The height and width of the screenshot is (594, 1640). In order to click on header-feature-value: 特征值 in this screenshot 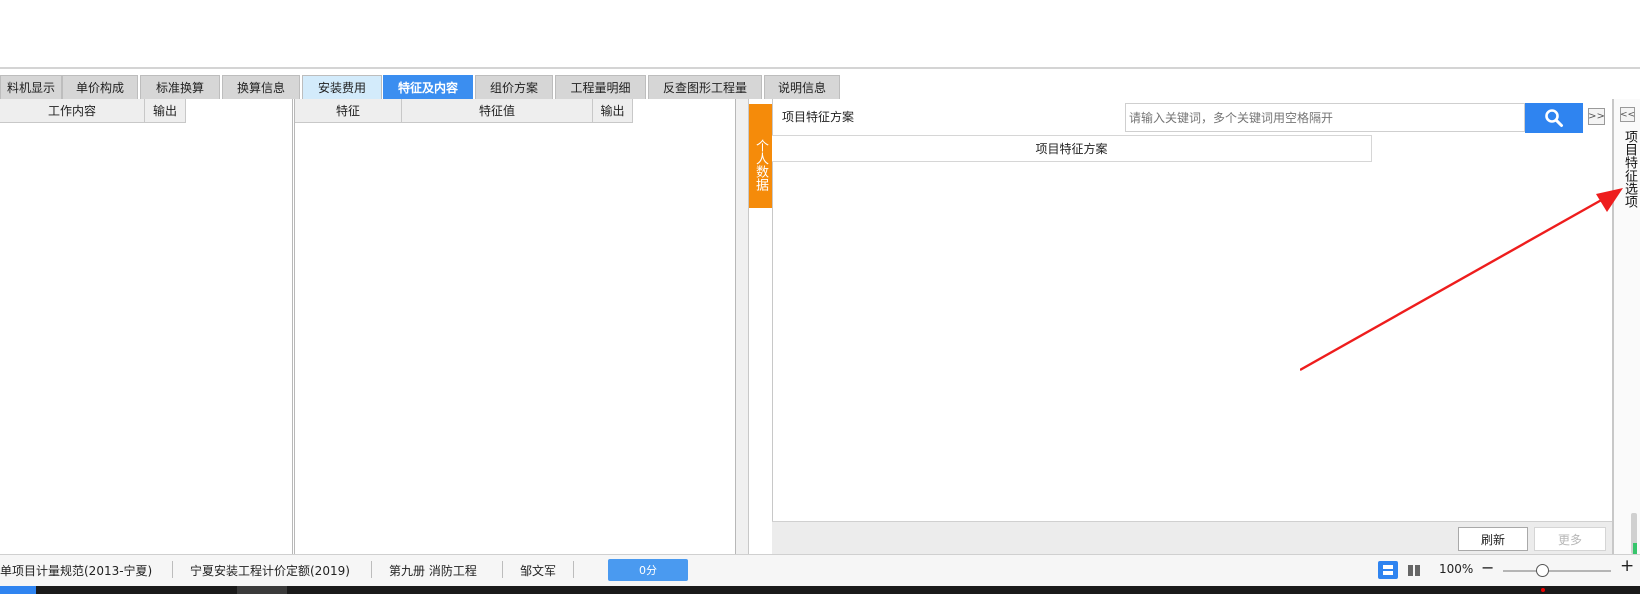, I will do `click(497, 111)`.